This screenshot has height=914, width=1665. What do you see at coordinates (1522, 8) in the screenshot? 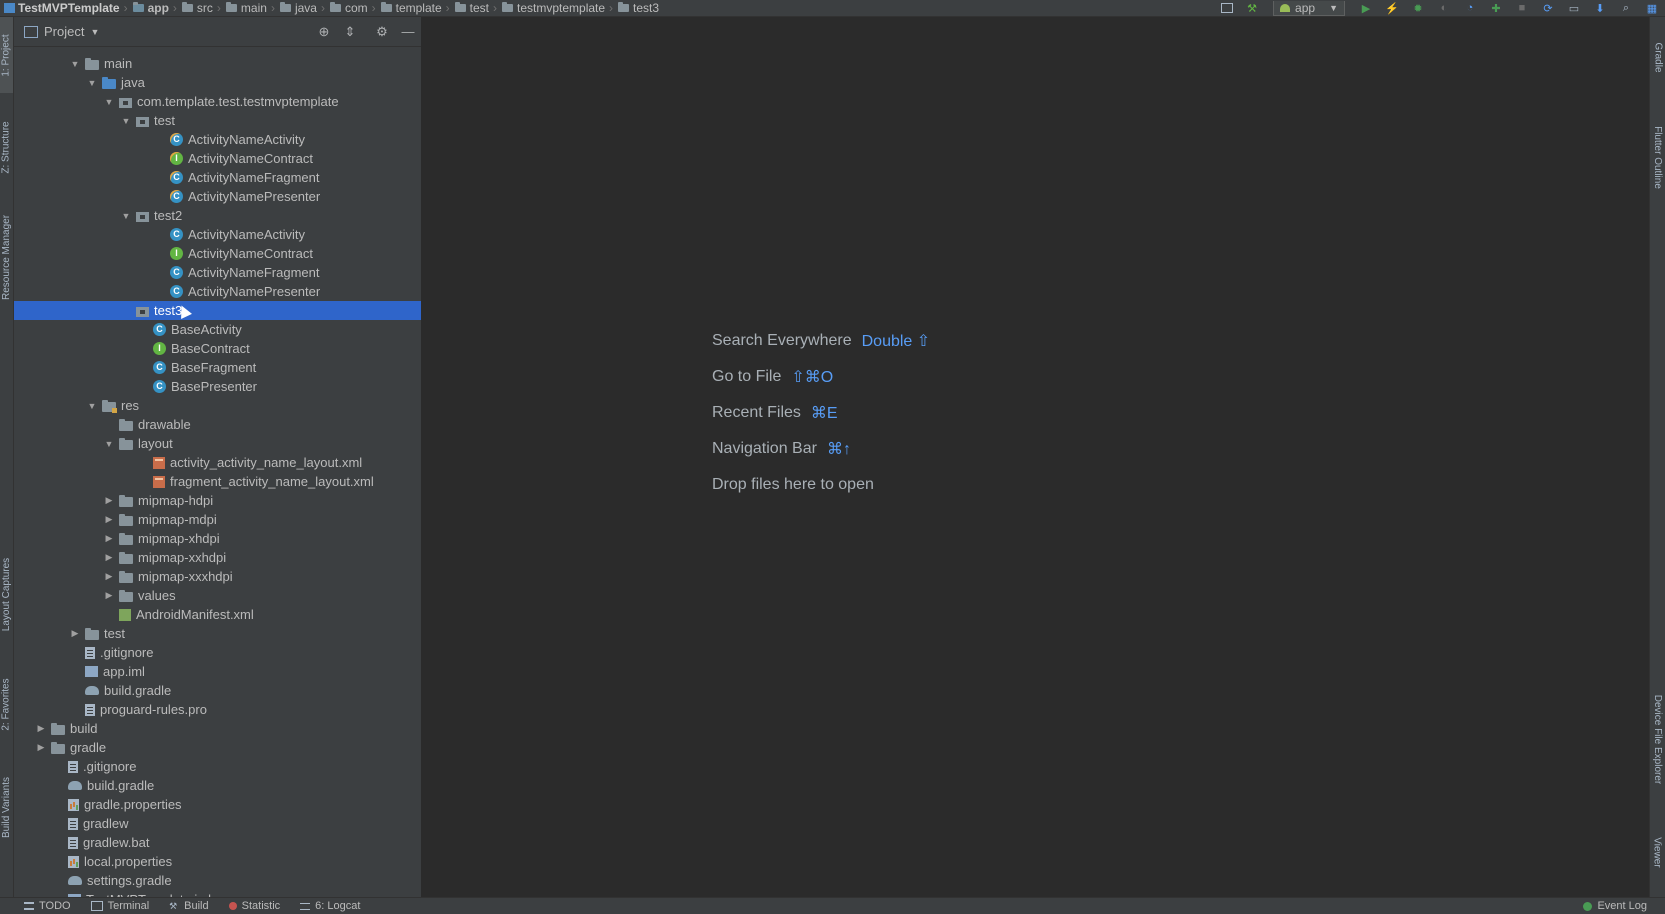
I see `stop-icon: ■` at bounding box center [1522, 8].